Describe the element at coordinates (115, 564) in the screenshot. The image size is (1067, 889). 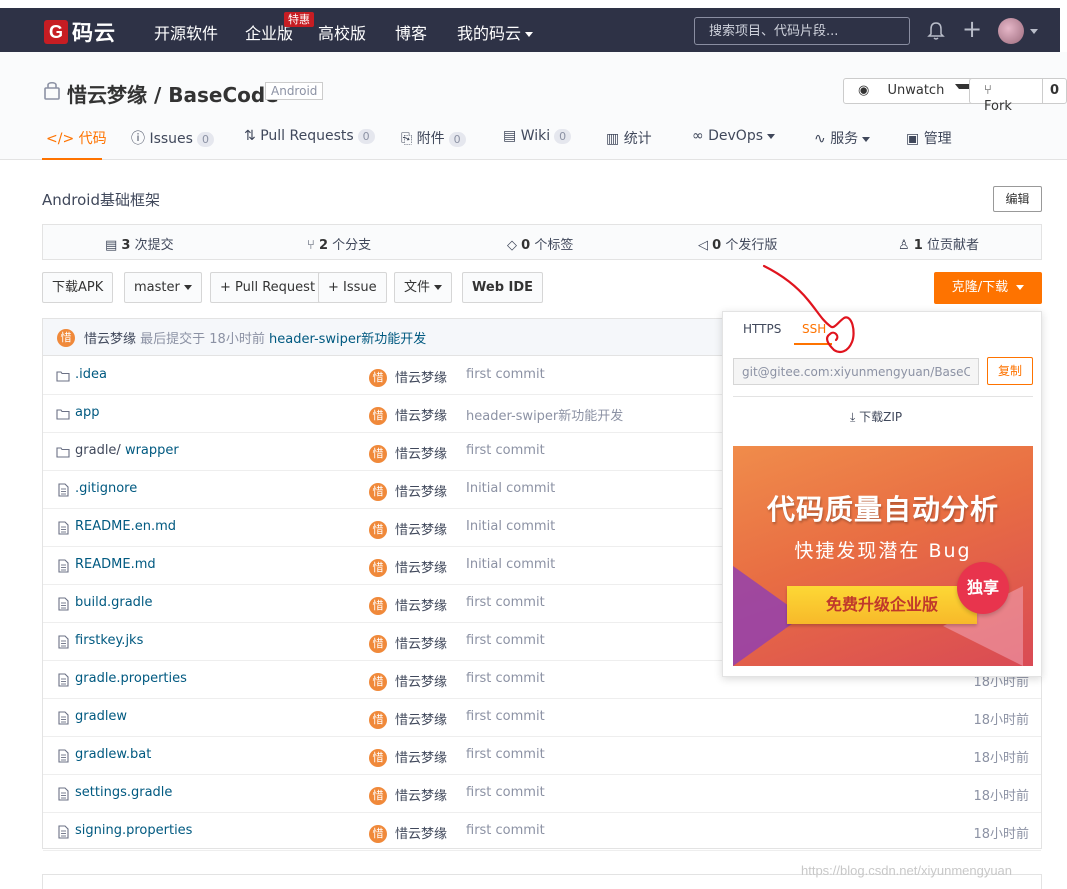
I see `file-name-link: README.md` at that location.